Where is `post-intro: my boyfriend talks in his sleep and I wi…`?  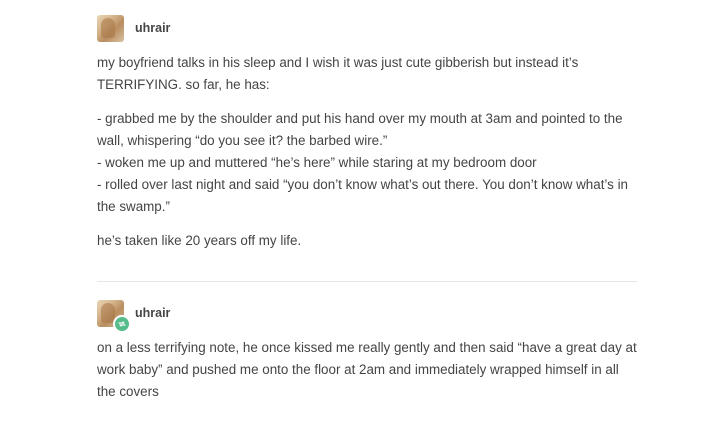 post-intro: my boyfriend talks in his sleep and I wi… is located at coordinates (338, 73).